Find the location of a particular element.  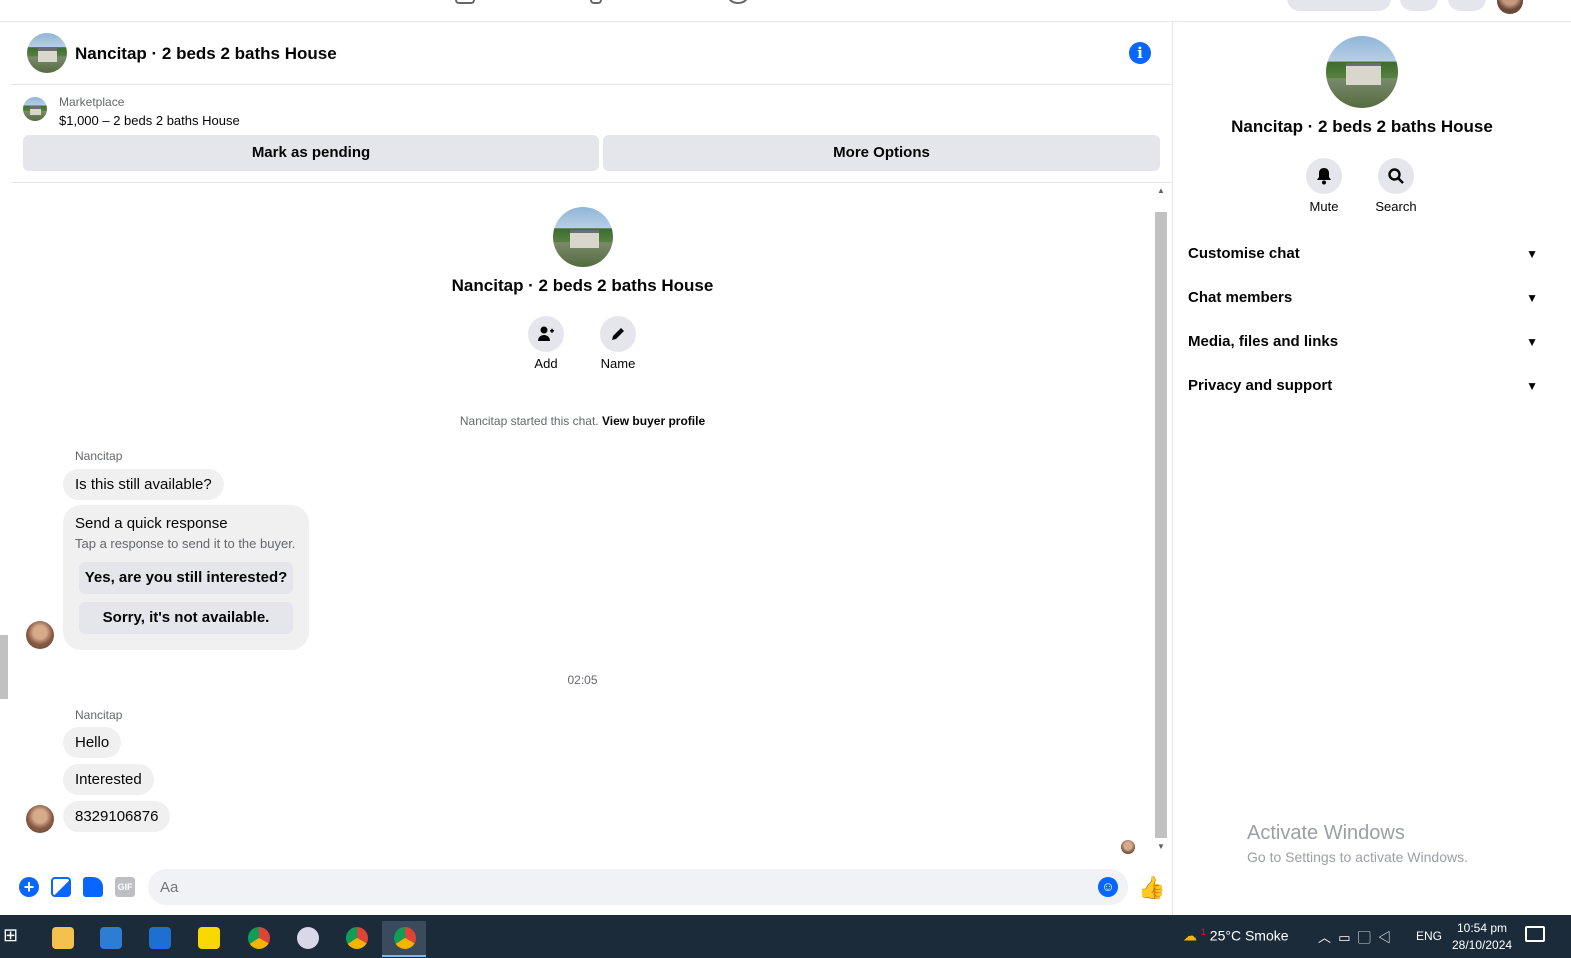

taskbar-app is located at coordinates (307, 939).